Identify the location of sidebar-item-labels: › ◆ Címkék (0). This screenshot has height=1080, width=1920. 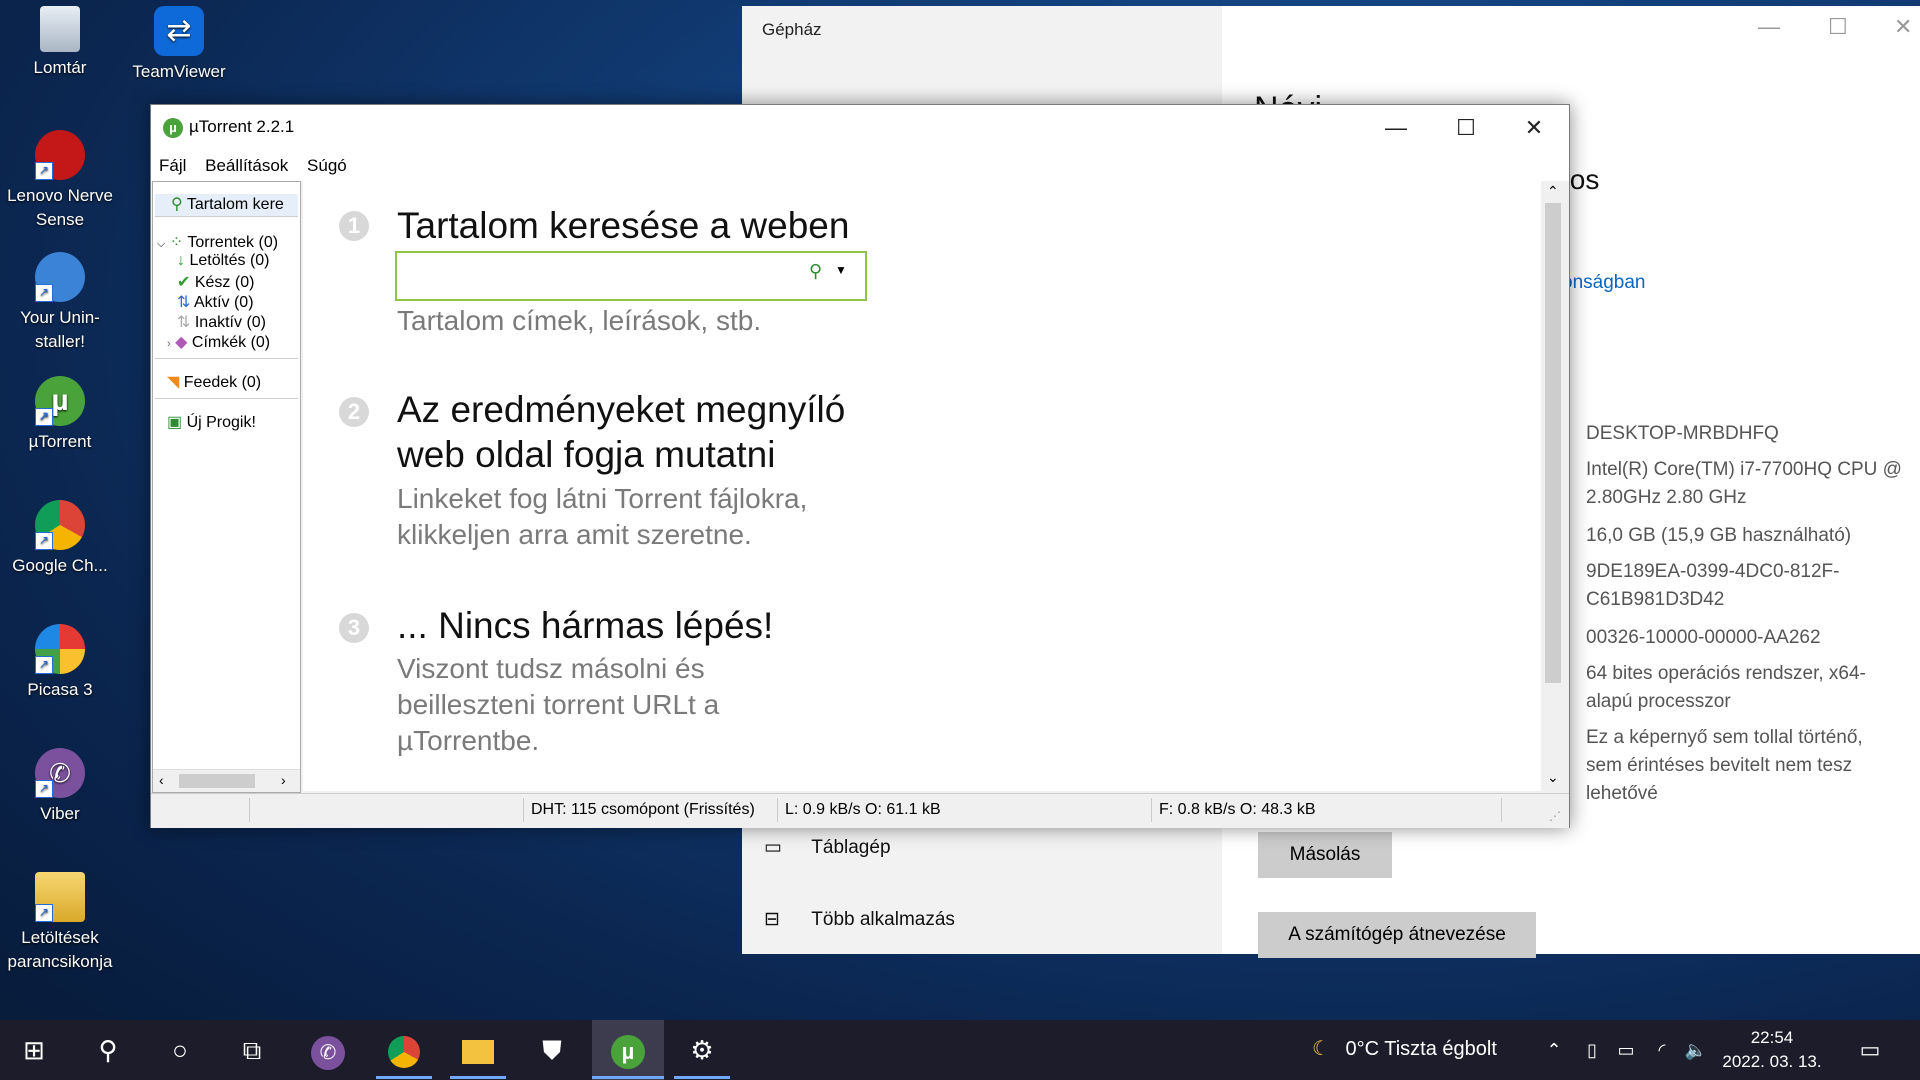
(218, 342).